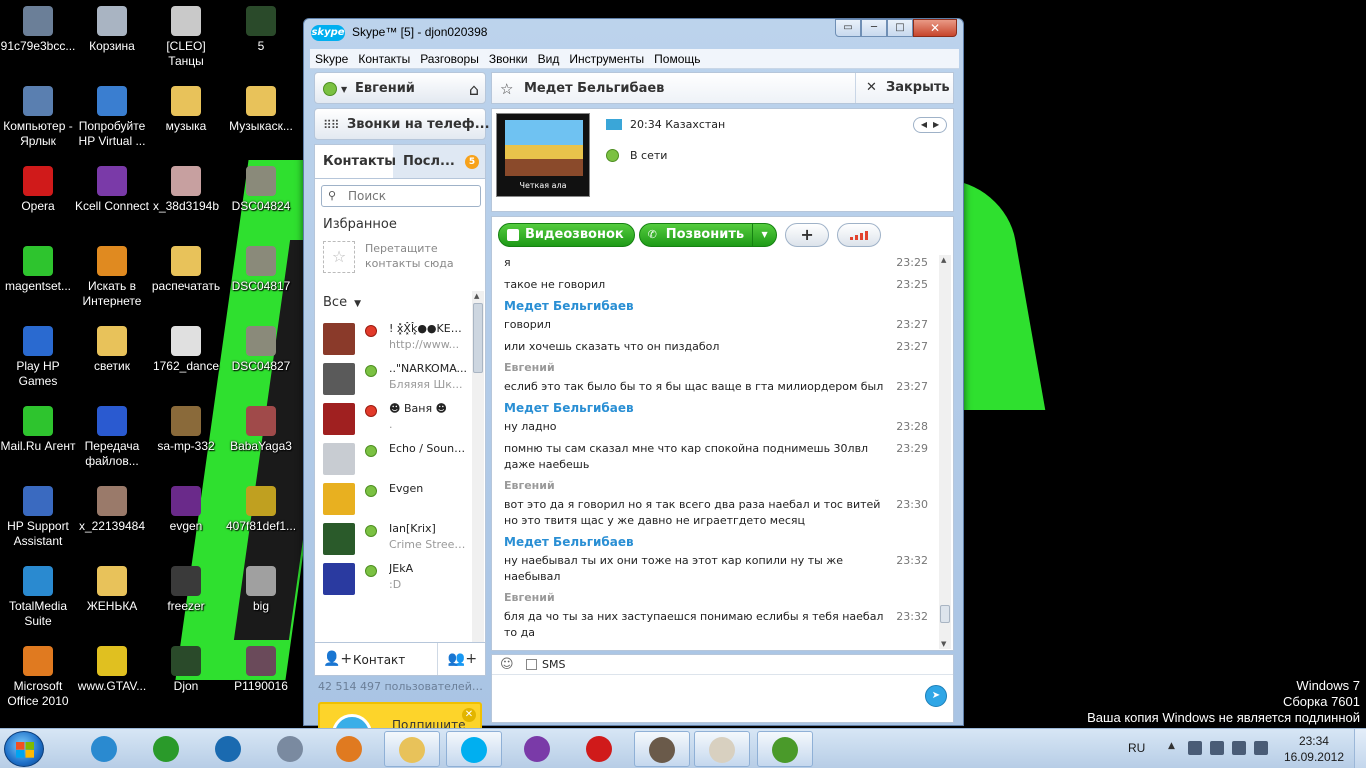 This screenshot has height=768, width=1366. What do you see at coordinates (38, 357) in the screenshot?
I see `desktop-icon: Play HP Games` at bounding box center [38, 357].